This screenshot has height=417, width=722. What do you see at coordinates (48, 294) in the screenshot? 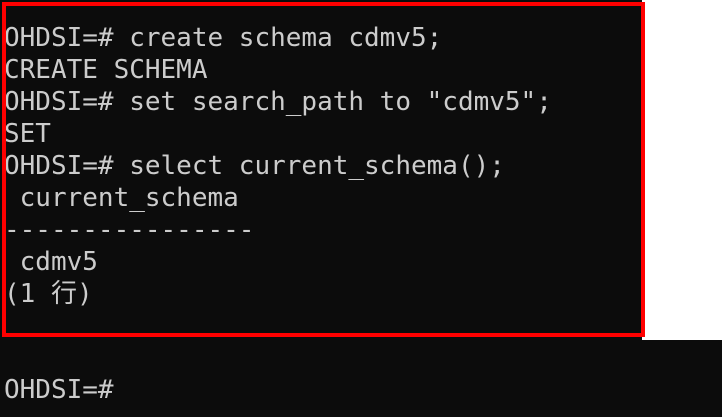
I see `result-row-count: (1 行)` at bounding box center [48, 294].